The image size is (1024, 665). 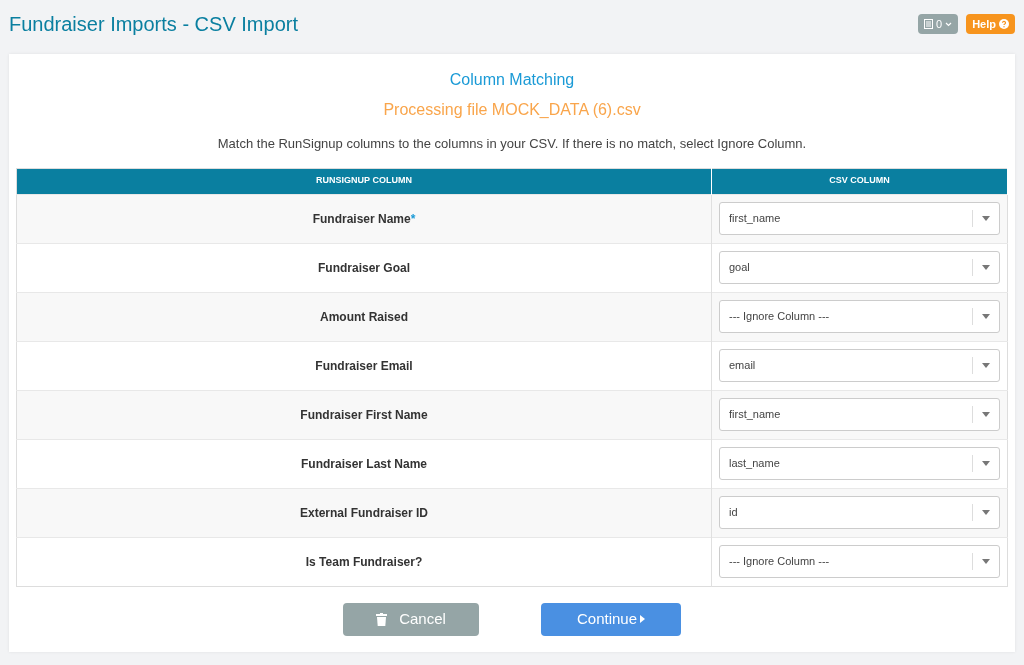 I want to click on chevron-down-icon, so click(x=949, y=24).